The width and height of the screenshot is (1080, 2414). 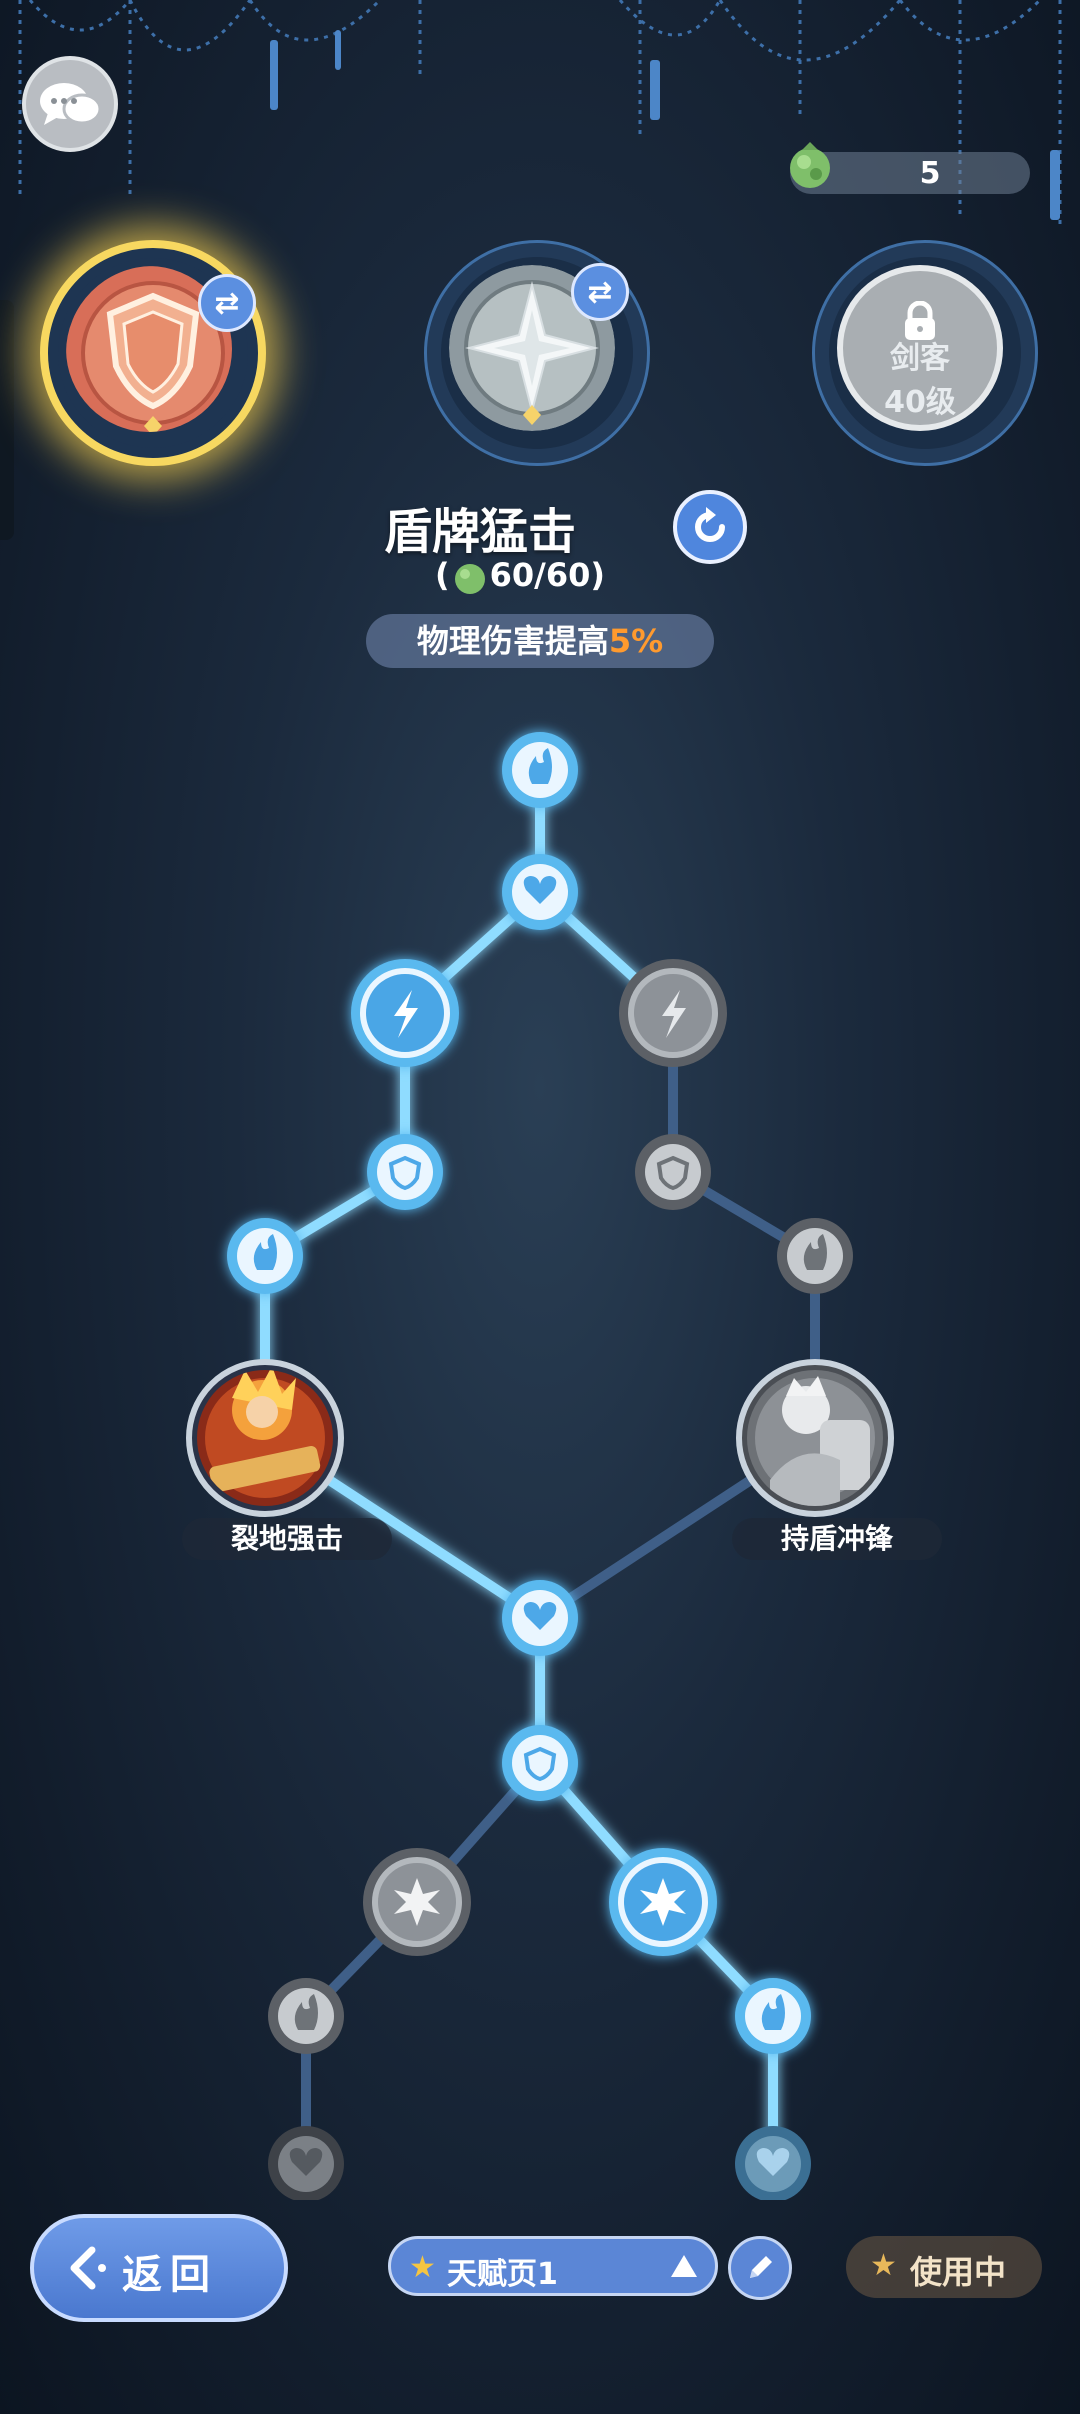 What do you see at coordinates (265, 1438) in the screenshot?
I see `tree-skill-node-active` at bounding box center [265, 1438].